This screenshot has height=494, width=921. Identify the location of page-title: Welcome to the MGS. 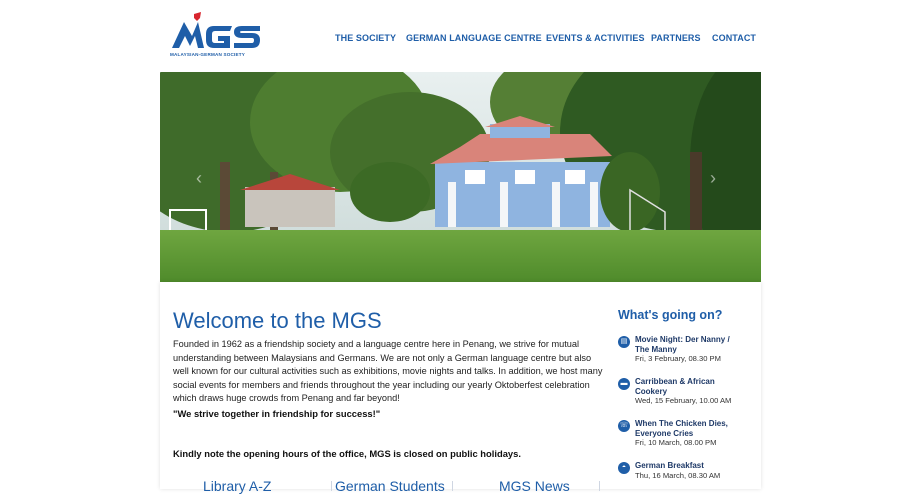
(277, 320).